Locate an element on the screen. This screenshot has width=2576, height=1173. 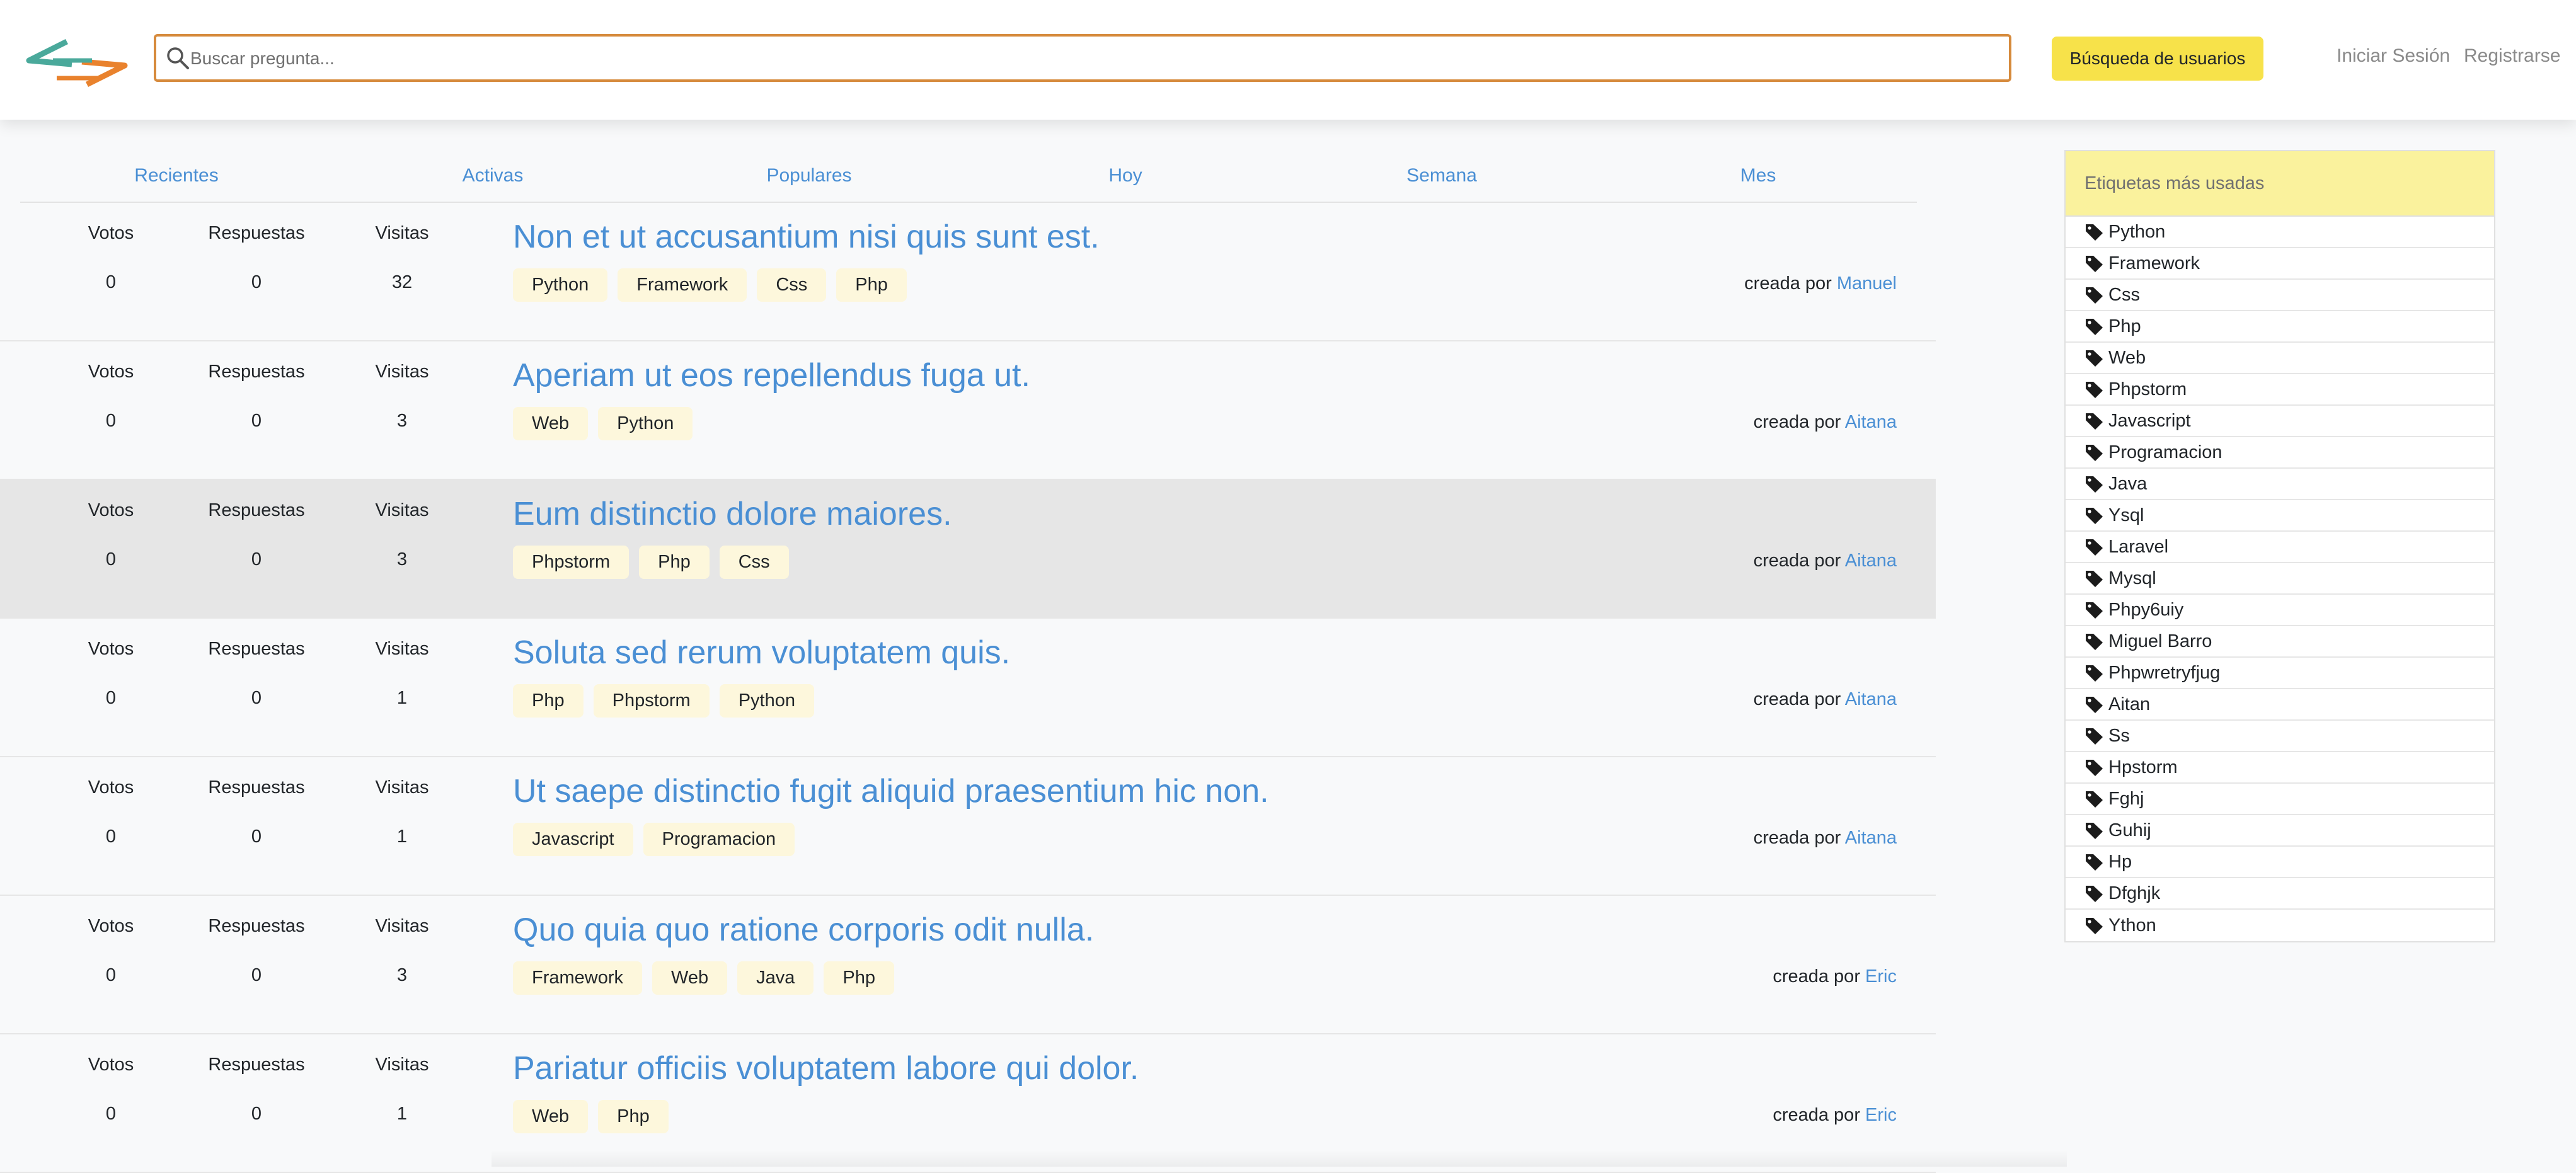
tab-today: Hoy is located at coordinates (1125, 175).